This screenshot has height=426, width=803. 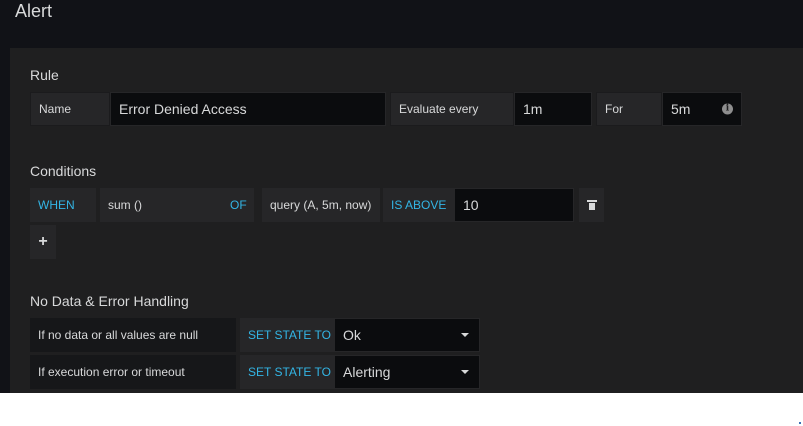 I want to click on trash-icon, so click(x=591, y=205).